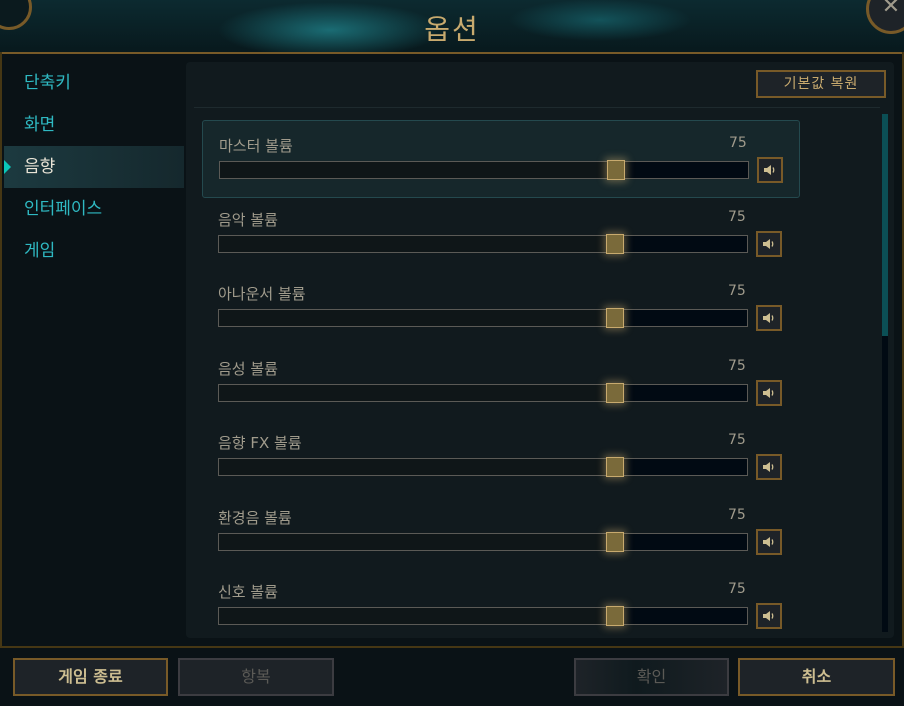 This screenshot has width=904, height=706. I want to click on volume-row: 음악 볼륨 75, so click(500, 233).